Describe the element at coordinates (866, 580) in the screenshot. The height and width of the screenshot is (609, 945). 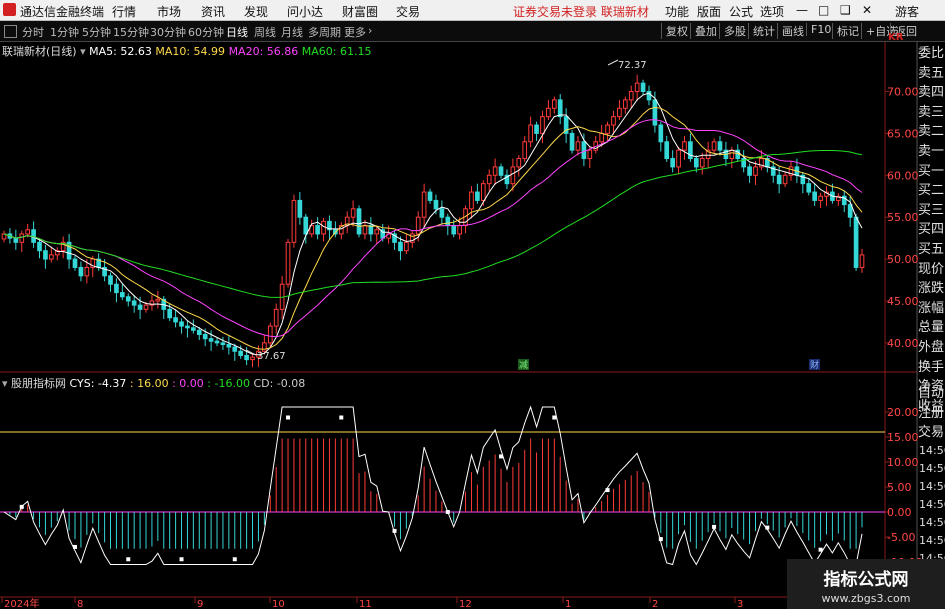
I see `watermark-title: 指标公式网` at that location.